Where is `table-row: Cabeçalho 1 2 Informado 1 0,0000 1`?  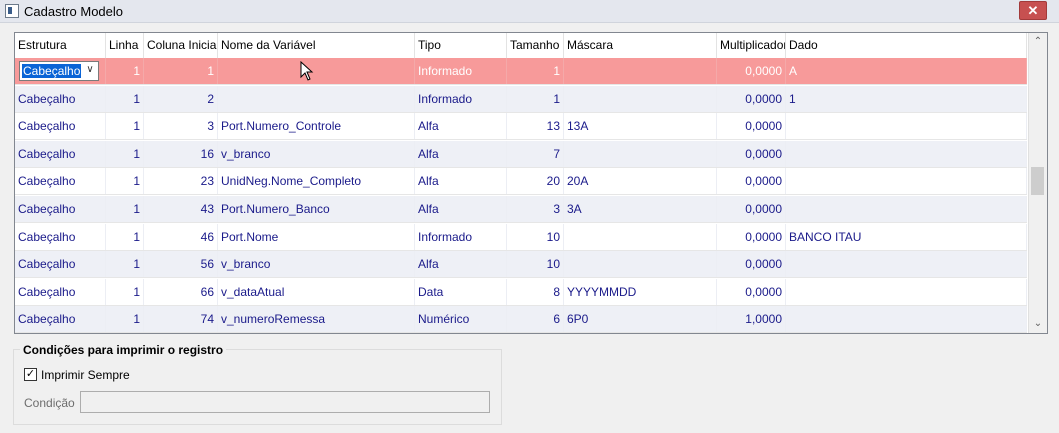 table-row: Cabeçalho 1 2 Informado 1 0,0000 1 is located at coordinates (521, 99).